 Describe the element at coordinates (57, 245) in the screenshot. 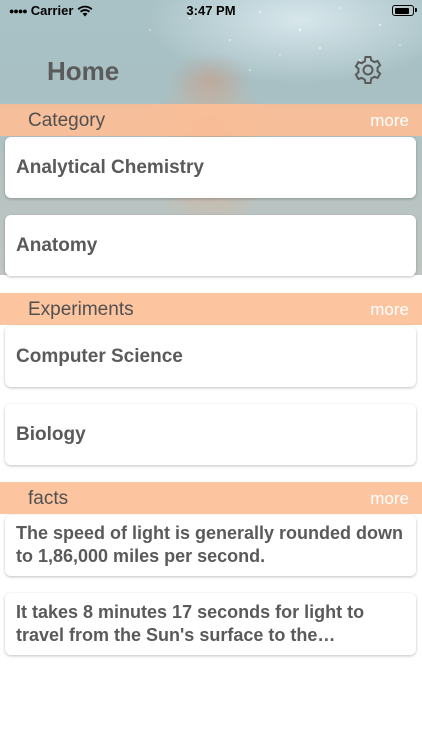

I see `list-item-label: Anatomy` at that location.